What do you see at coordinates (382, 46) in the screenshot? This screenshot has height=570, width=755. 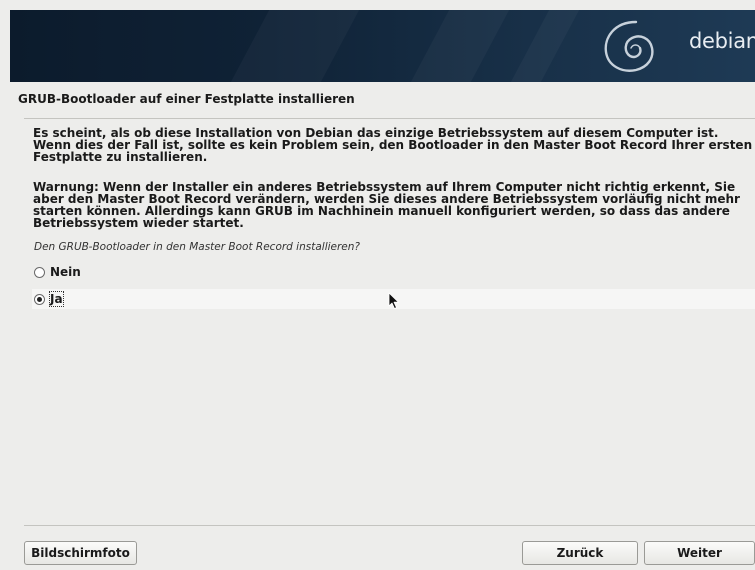 I see `installer-banner: debian8` at bounding box center [382, 46].